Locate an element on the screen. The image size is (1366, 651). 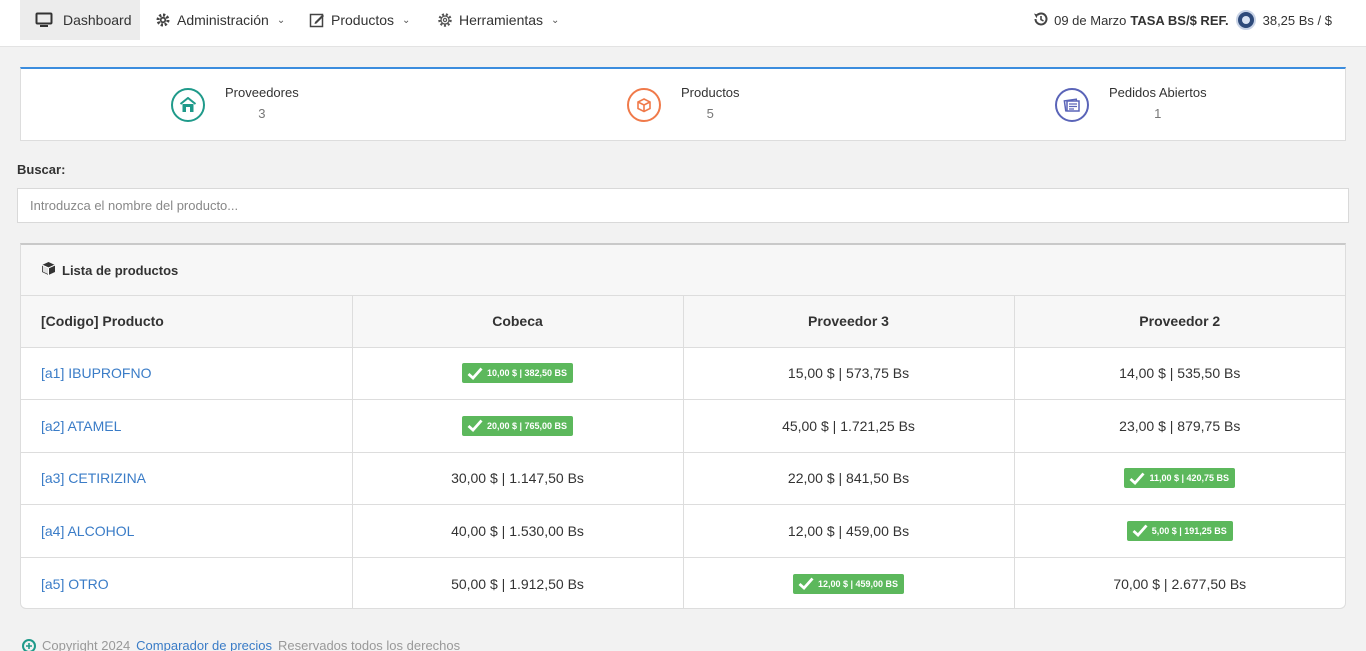
price-text: 14,00 $ | 535,50 Bs is located at coordinates (1180, 373).